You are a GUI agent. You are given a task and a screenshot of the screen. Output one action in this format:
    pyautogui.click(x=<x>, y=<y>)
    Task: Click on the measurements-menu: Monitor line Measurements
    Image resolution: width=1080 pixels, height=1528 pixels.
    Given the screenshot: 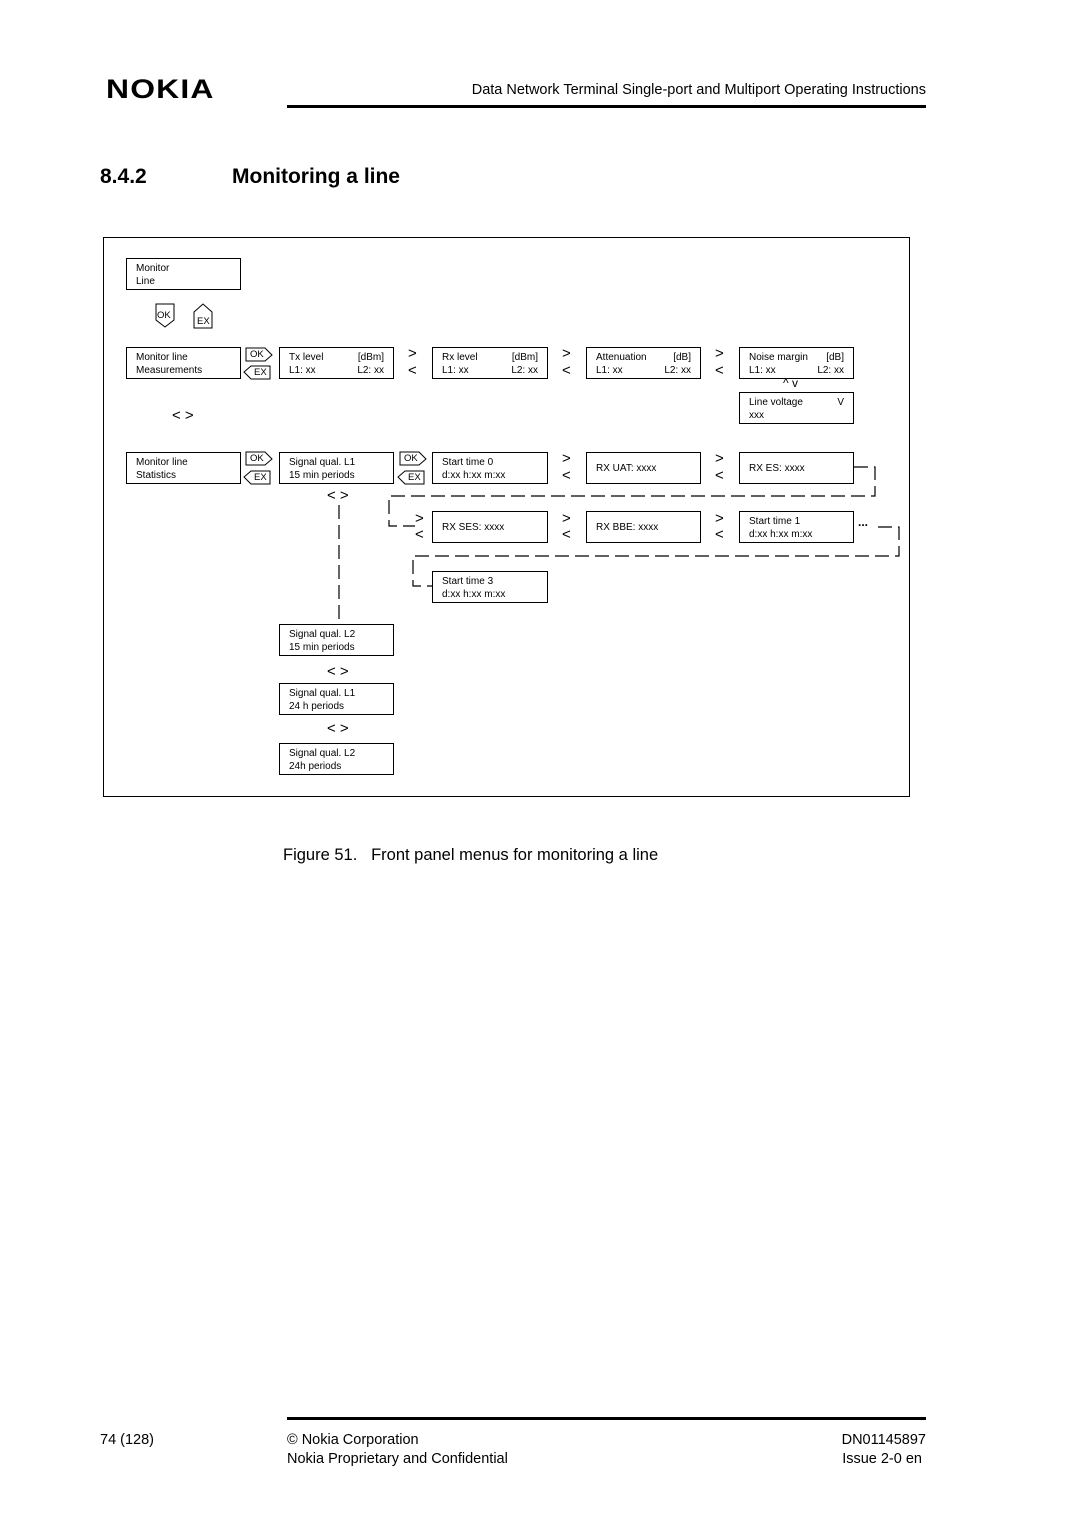 What is the action you would take?
    pyautogui.click(x=183, y=363)
    